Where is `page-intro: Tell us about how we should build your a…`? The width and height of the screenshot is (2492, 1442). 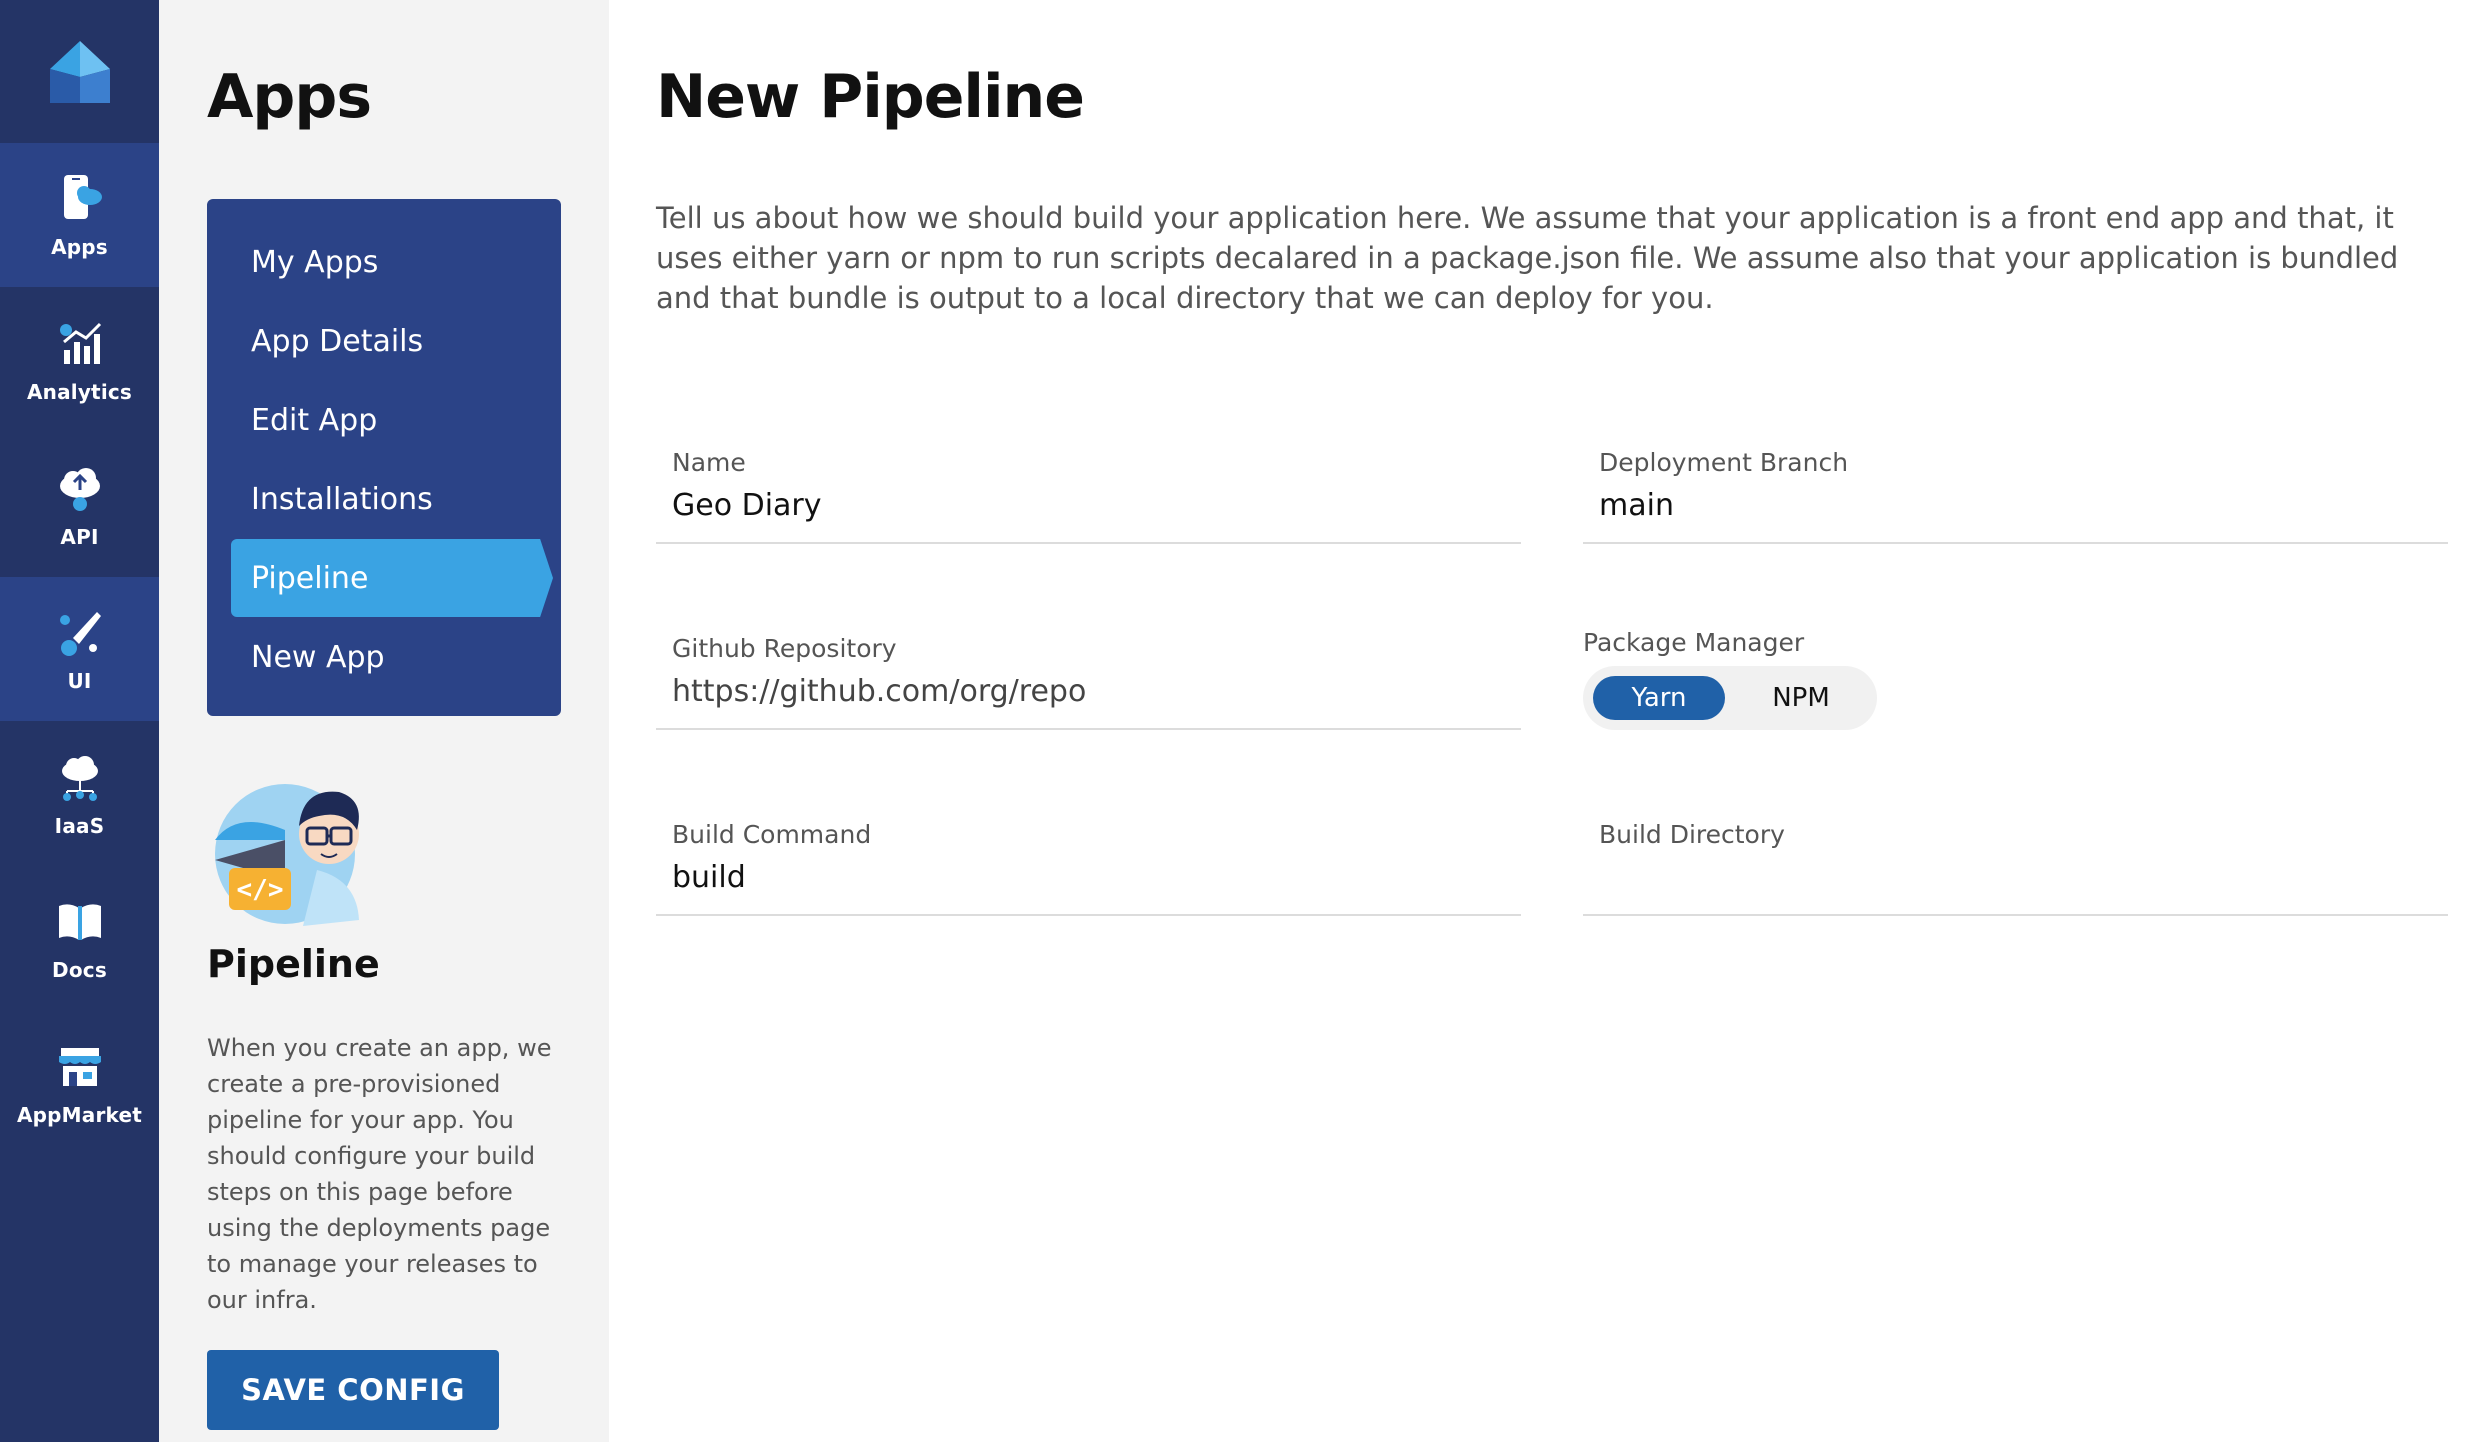 page-intro: Tell us about how we should build your a… is located at coordinates (1527, 258).